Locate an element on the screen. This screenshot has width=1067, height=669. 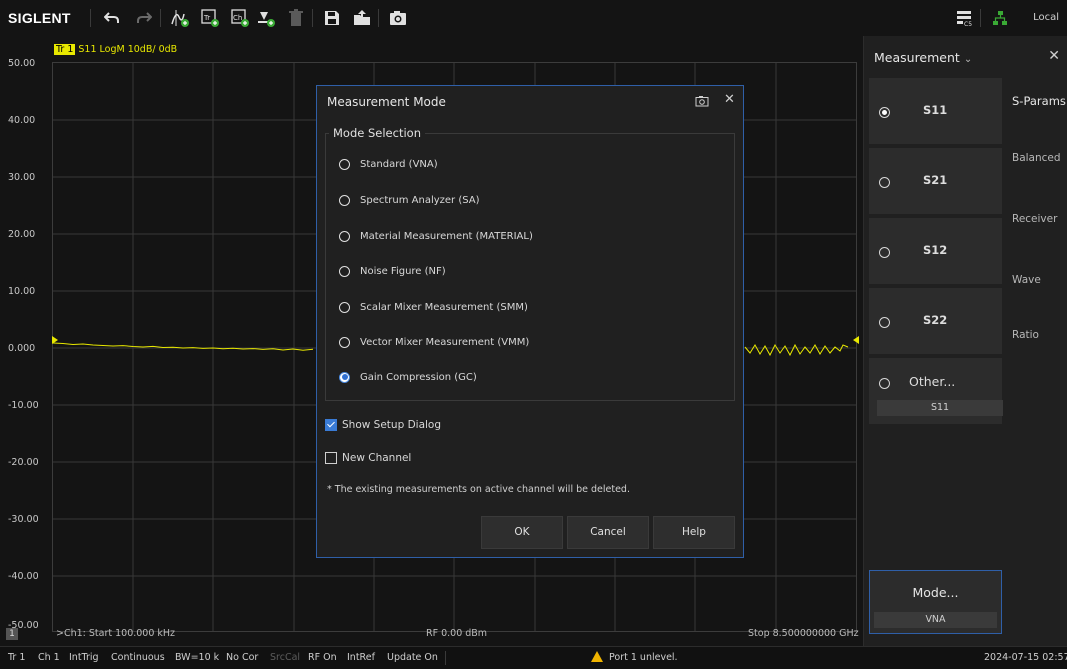
mode-option-sa: Spectrum Analyzer (SA) is located at coordinates (409, 200).